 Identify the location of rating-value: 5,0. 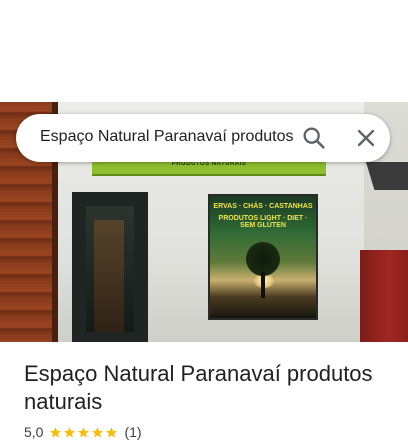
(34, 432).